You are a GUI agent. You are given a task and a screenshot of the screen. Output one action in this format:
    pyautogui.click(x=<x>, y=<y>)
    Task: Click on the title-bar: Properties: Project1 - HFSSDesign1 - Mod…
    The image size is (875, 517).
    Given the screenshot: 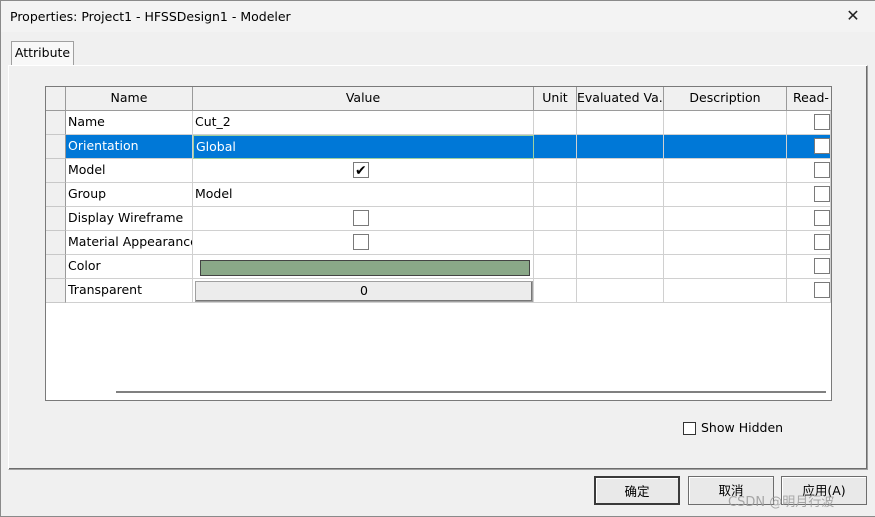 What is the action you would take?
    pyautogui.click(x=438, y=16)
    